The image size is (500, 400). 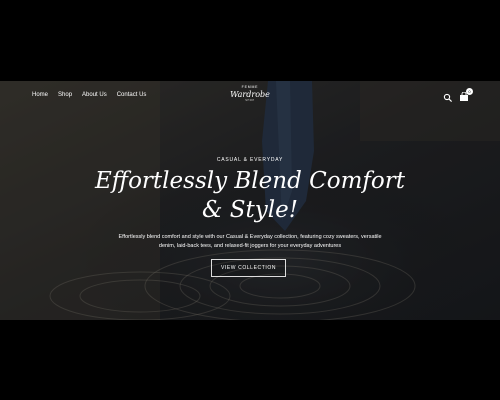 I want to click on brand-top-text: FEMME, so click(x=250, y=87).